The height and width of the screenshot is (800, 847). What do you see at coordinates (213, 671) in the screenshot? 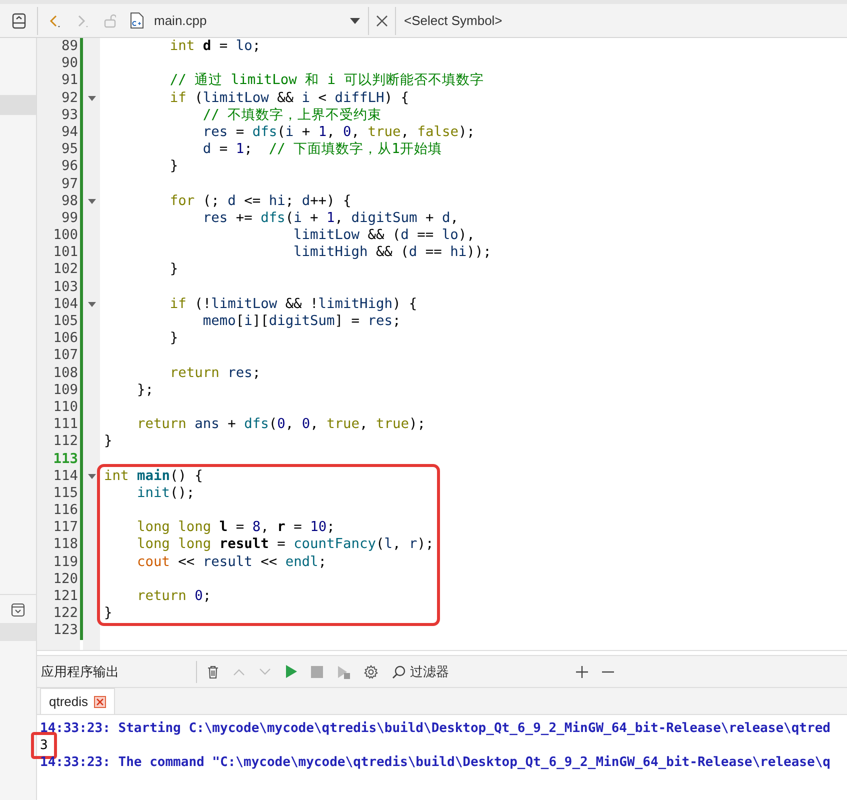
I see `trash-icon` at bounding box center [213, 671].